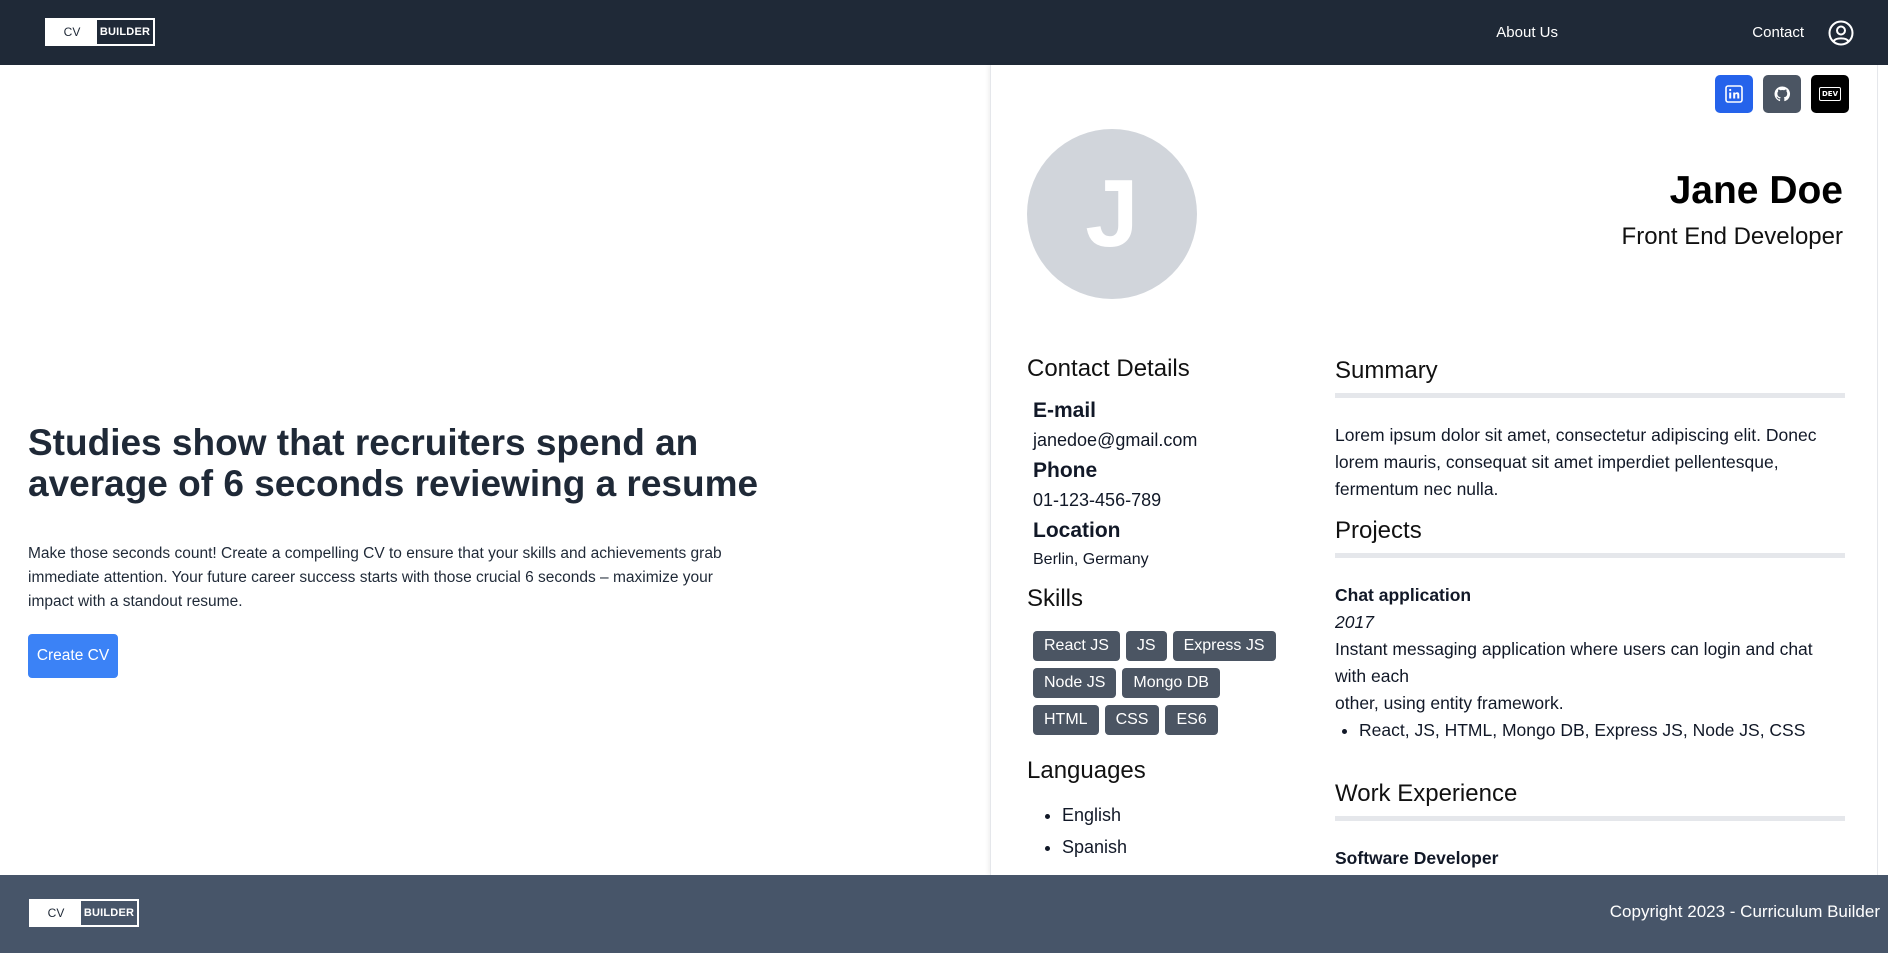 This screenshot has height=953, width=1888. I want to click on phone-label: Phone, so click(1065, 470).